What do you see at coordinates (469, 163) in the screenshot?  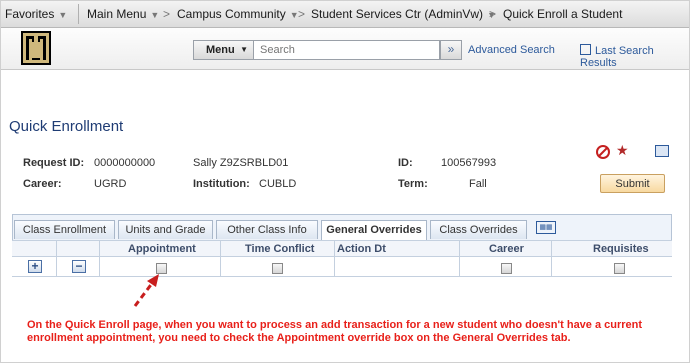 I see `id-value: 100567993` at bounding box center [469, 163].